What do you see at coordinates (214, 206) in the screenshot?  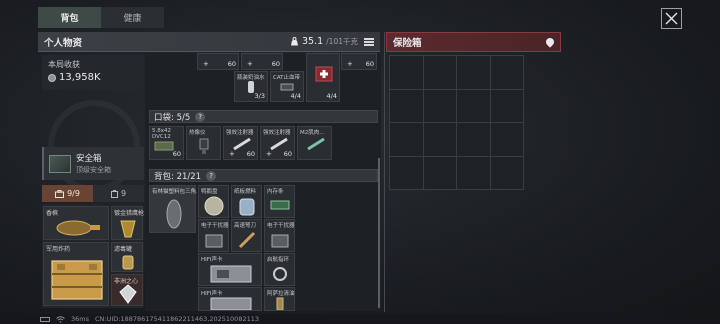 I see `plate-icon` at bounding box center [214, 206].